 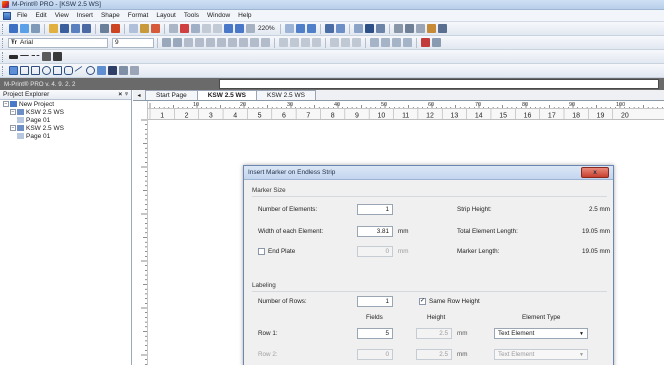 What do you see at coordinates (265, 42) in the screenshot?
I see `rotate-text-icon` at bounding box center [265, 42].